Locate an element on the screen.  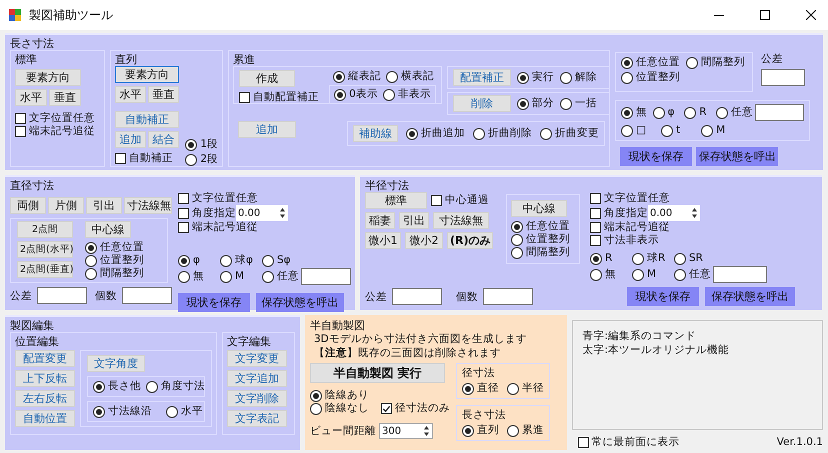
radio-button: □ is located at coordinates (641, 130).